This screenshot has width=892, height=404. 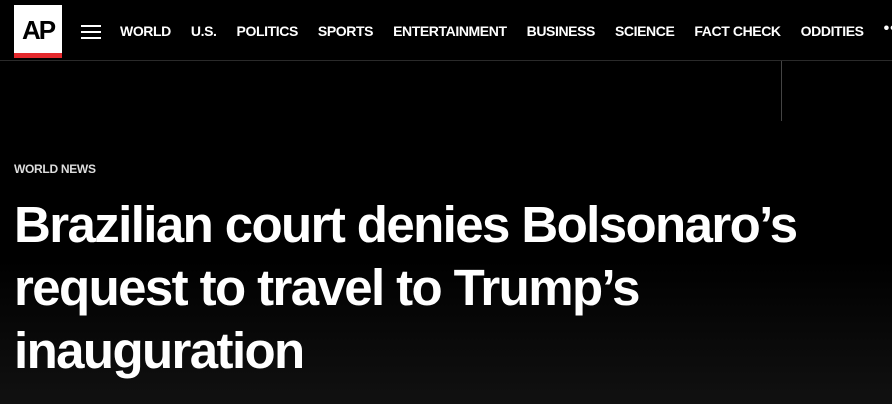 I want to click on nav-world: WORLD, so click(x=145, y=31).